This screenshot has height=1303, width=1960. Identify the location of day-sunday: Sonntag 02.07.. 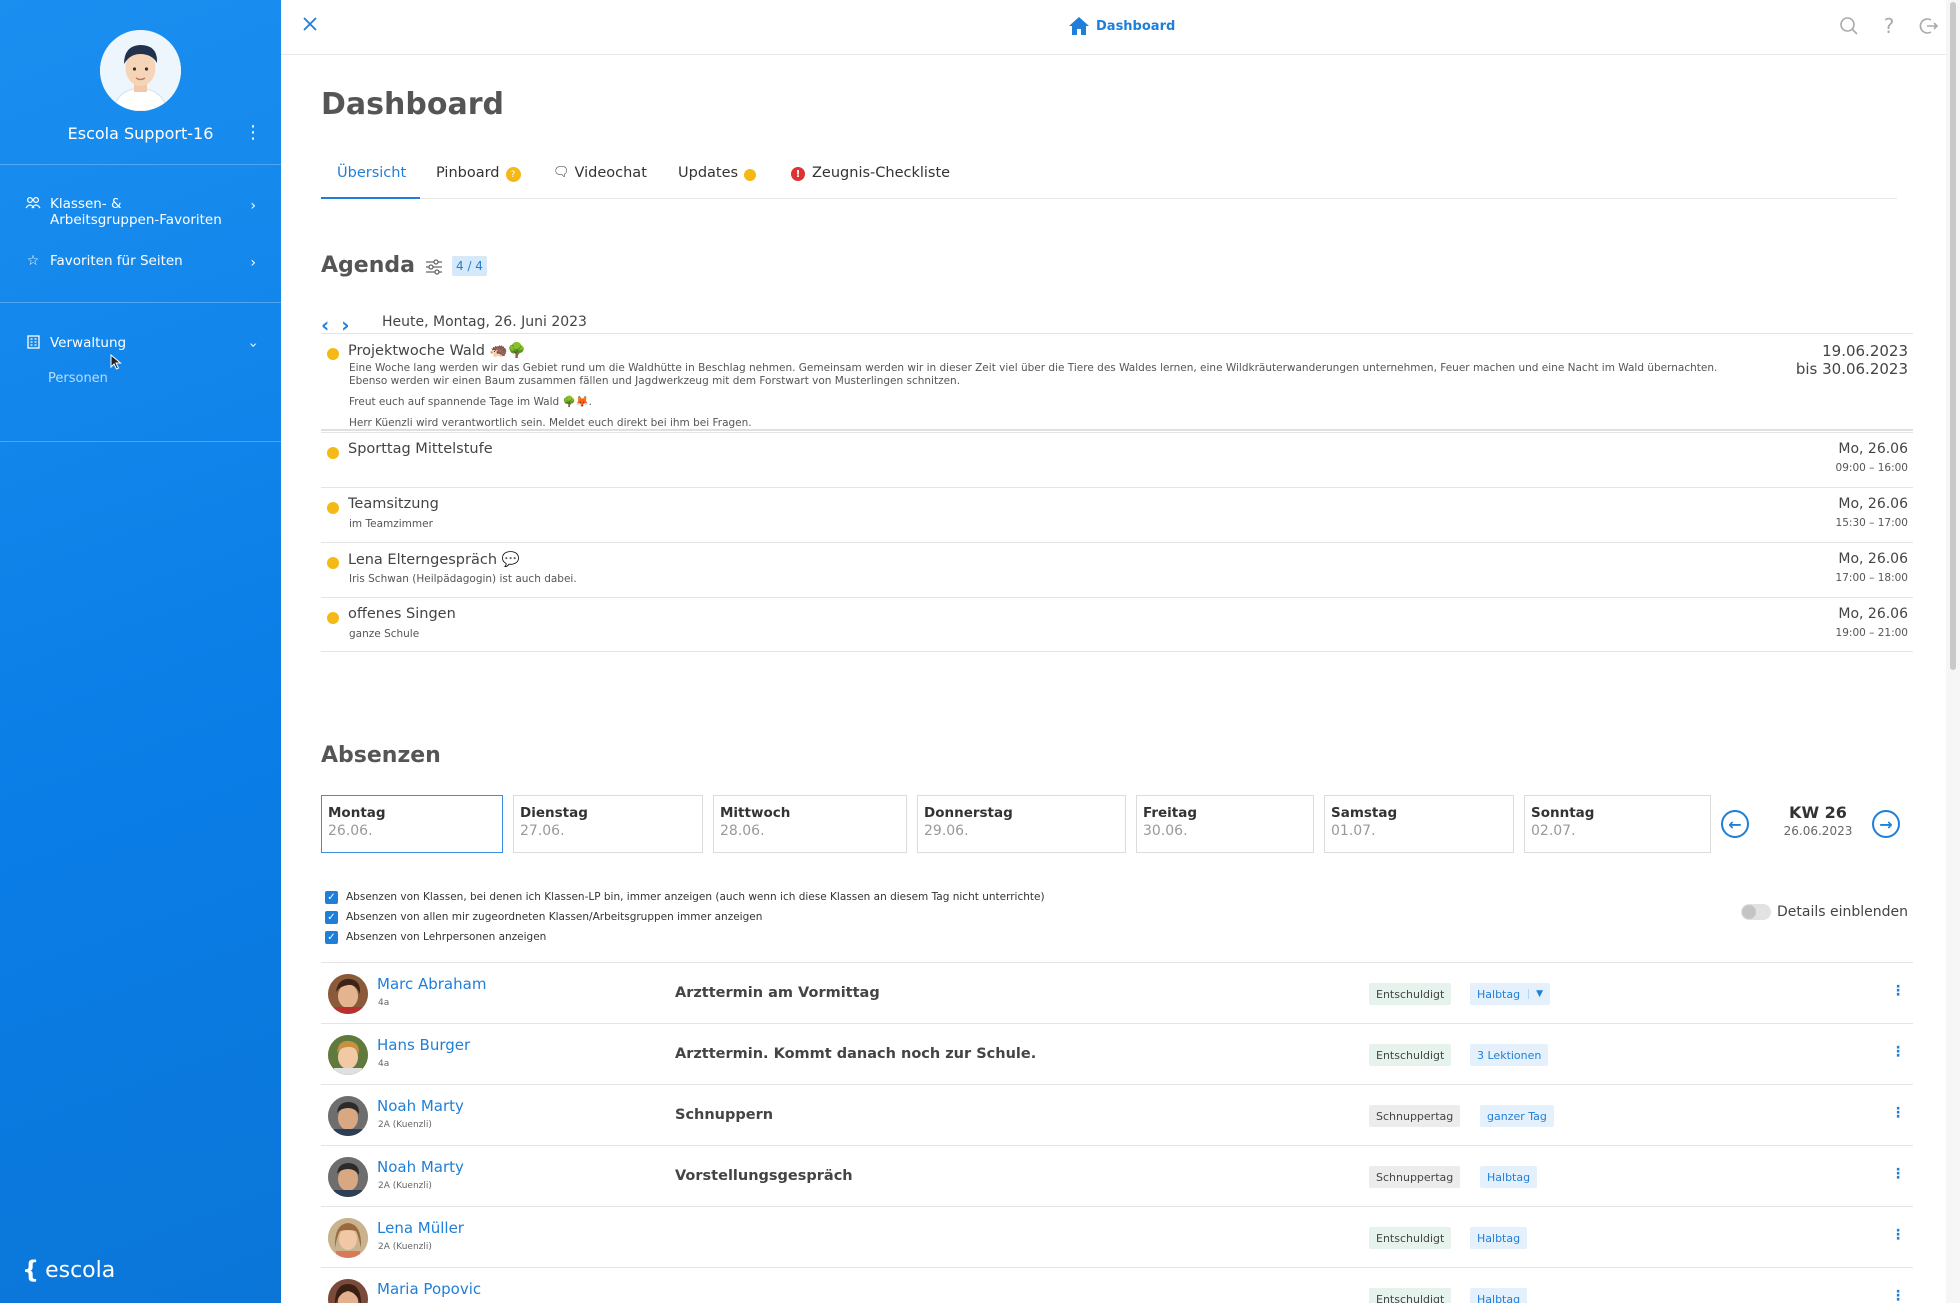
(1617, 824).